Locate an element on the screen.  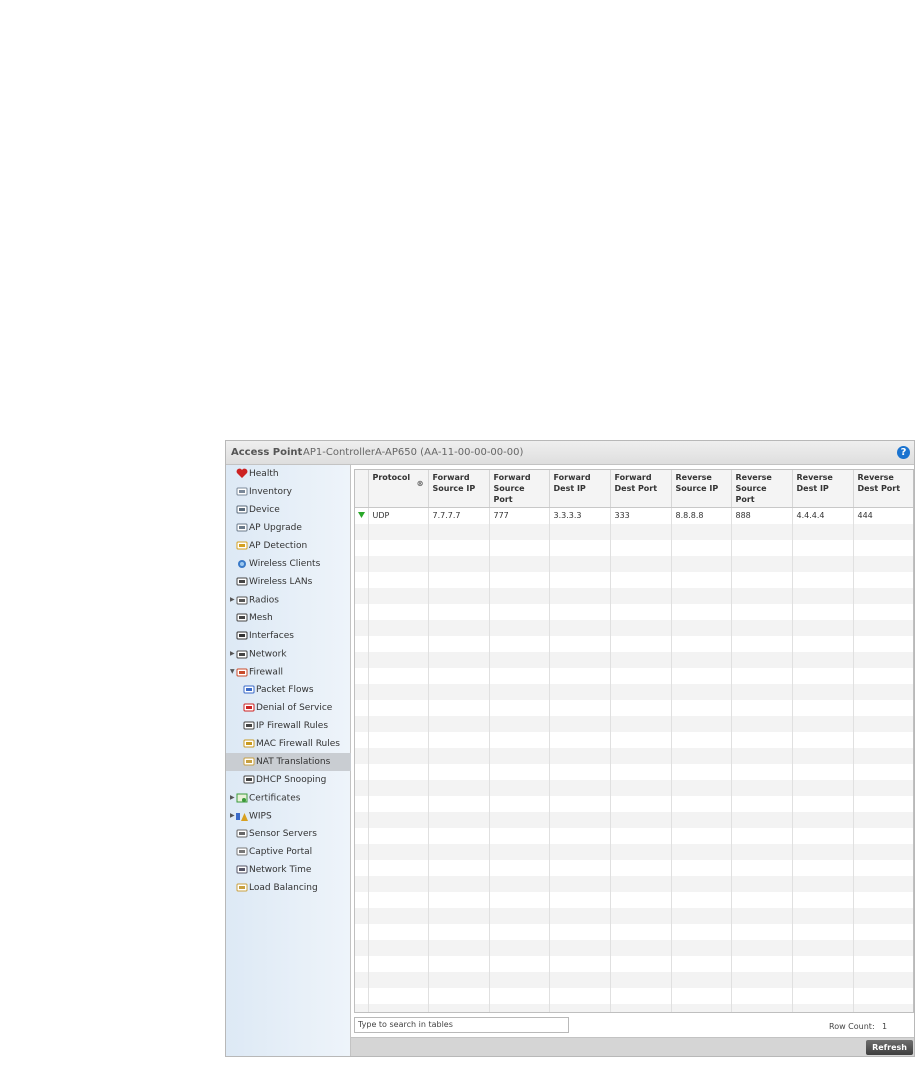
sidebar-item-mac-firewall-rules: MAC Firewall Rules is located at coordinates (283, 744).